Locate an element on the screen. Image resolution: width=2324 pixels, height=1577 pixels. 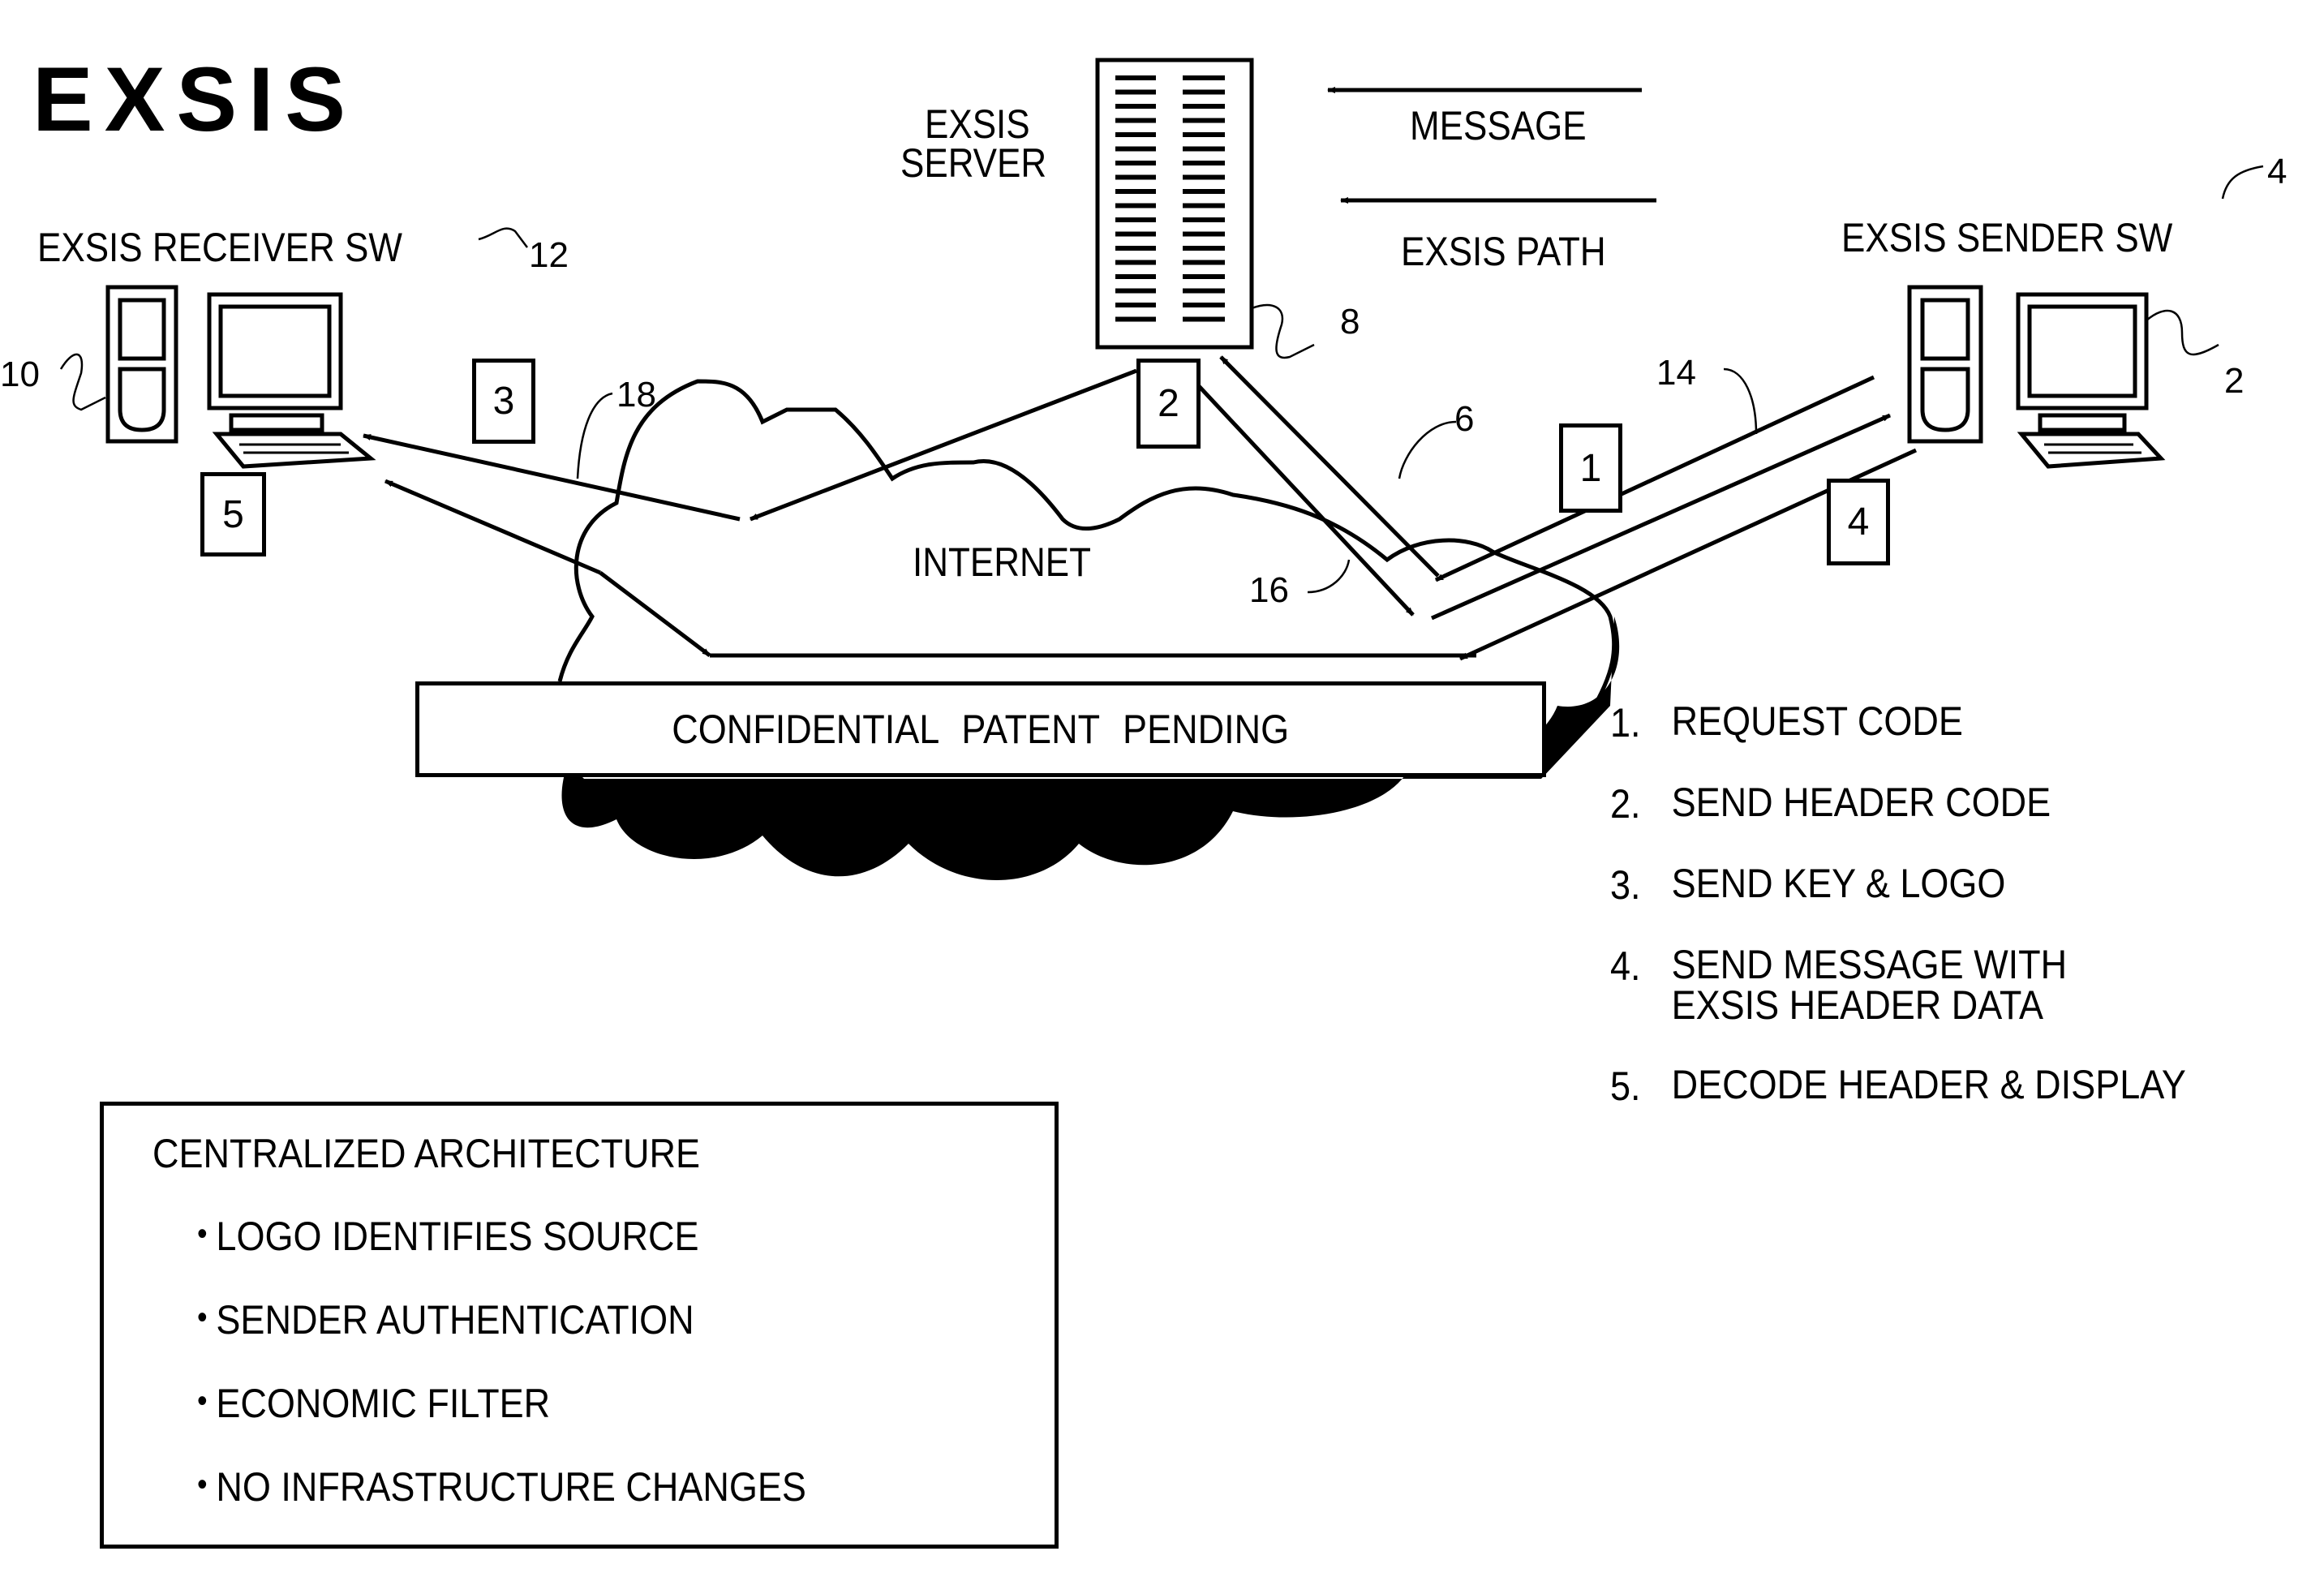
step-item: 4. SEND MESSAGE WITH EXSIS HEADER DATA is located at coordinates (1898, 985).